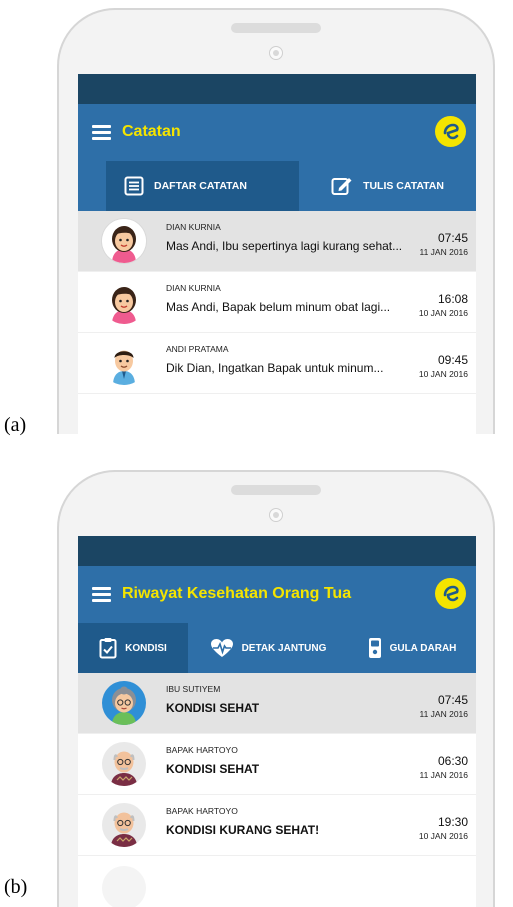  Describe the element at coordinates (452, 822) in the screenshot. I see `record-time: 19:30` at that location.